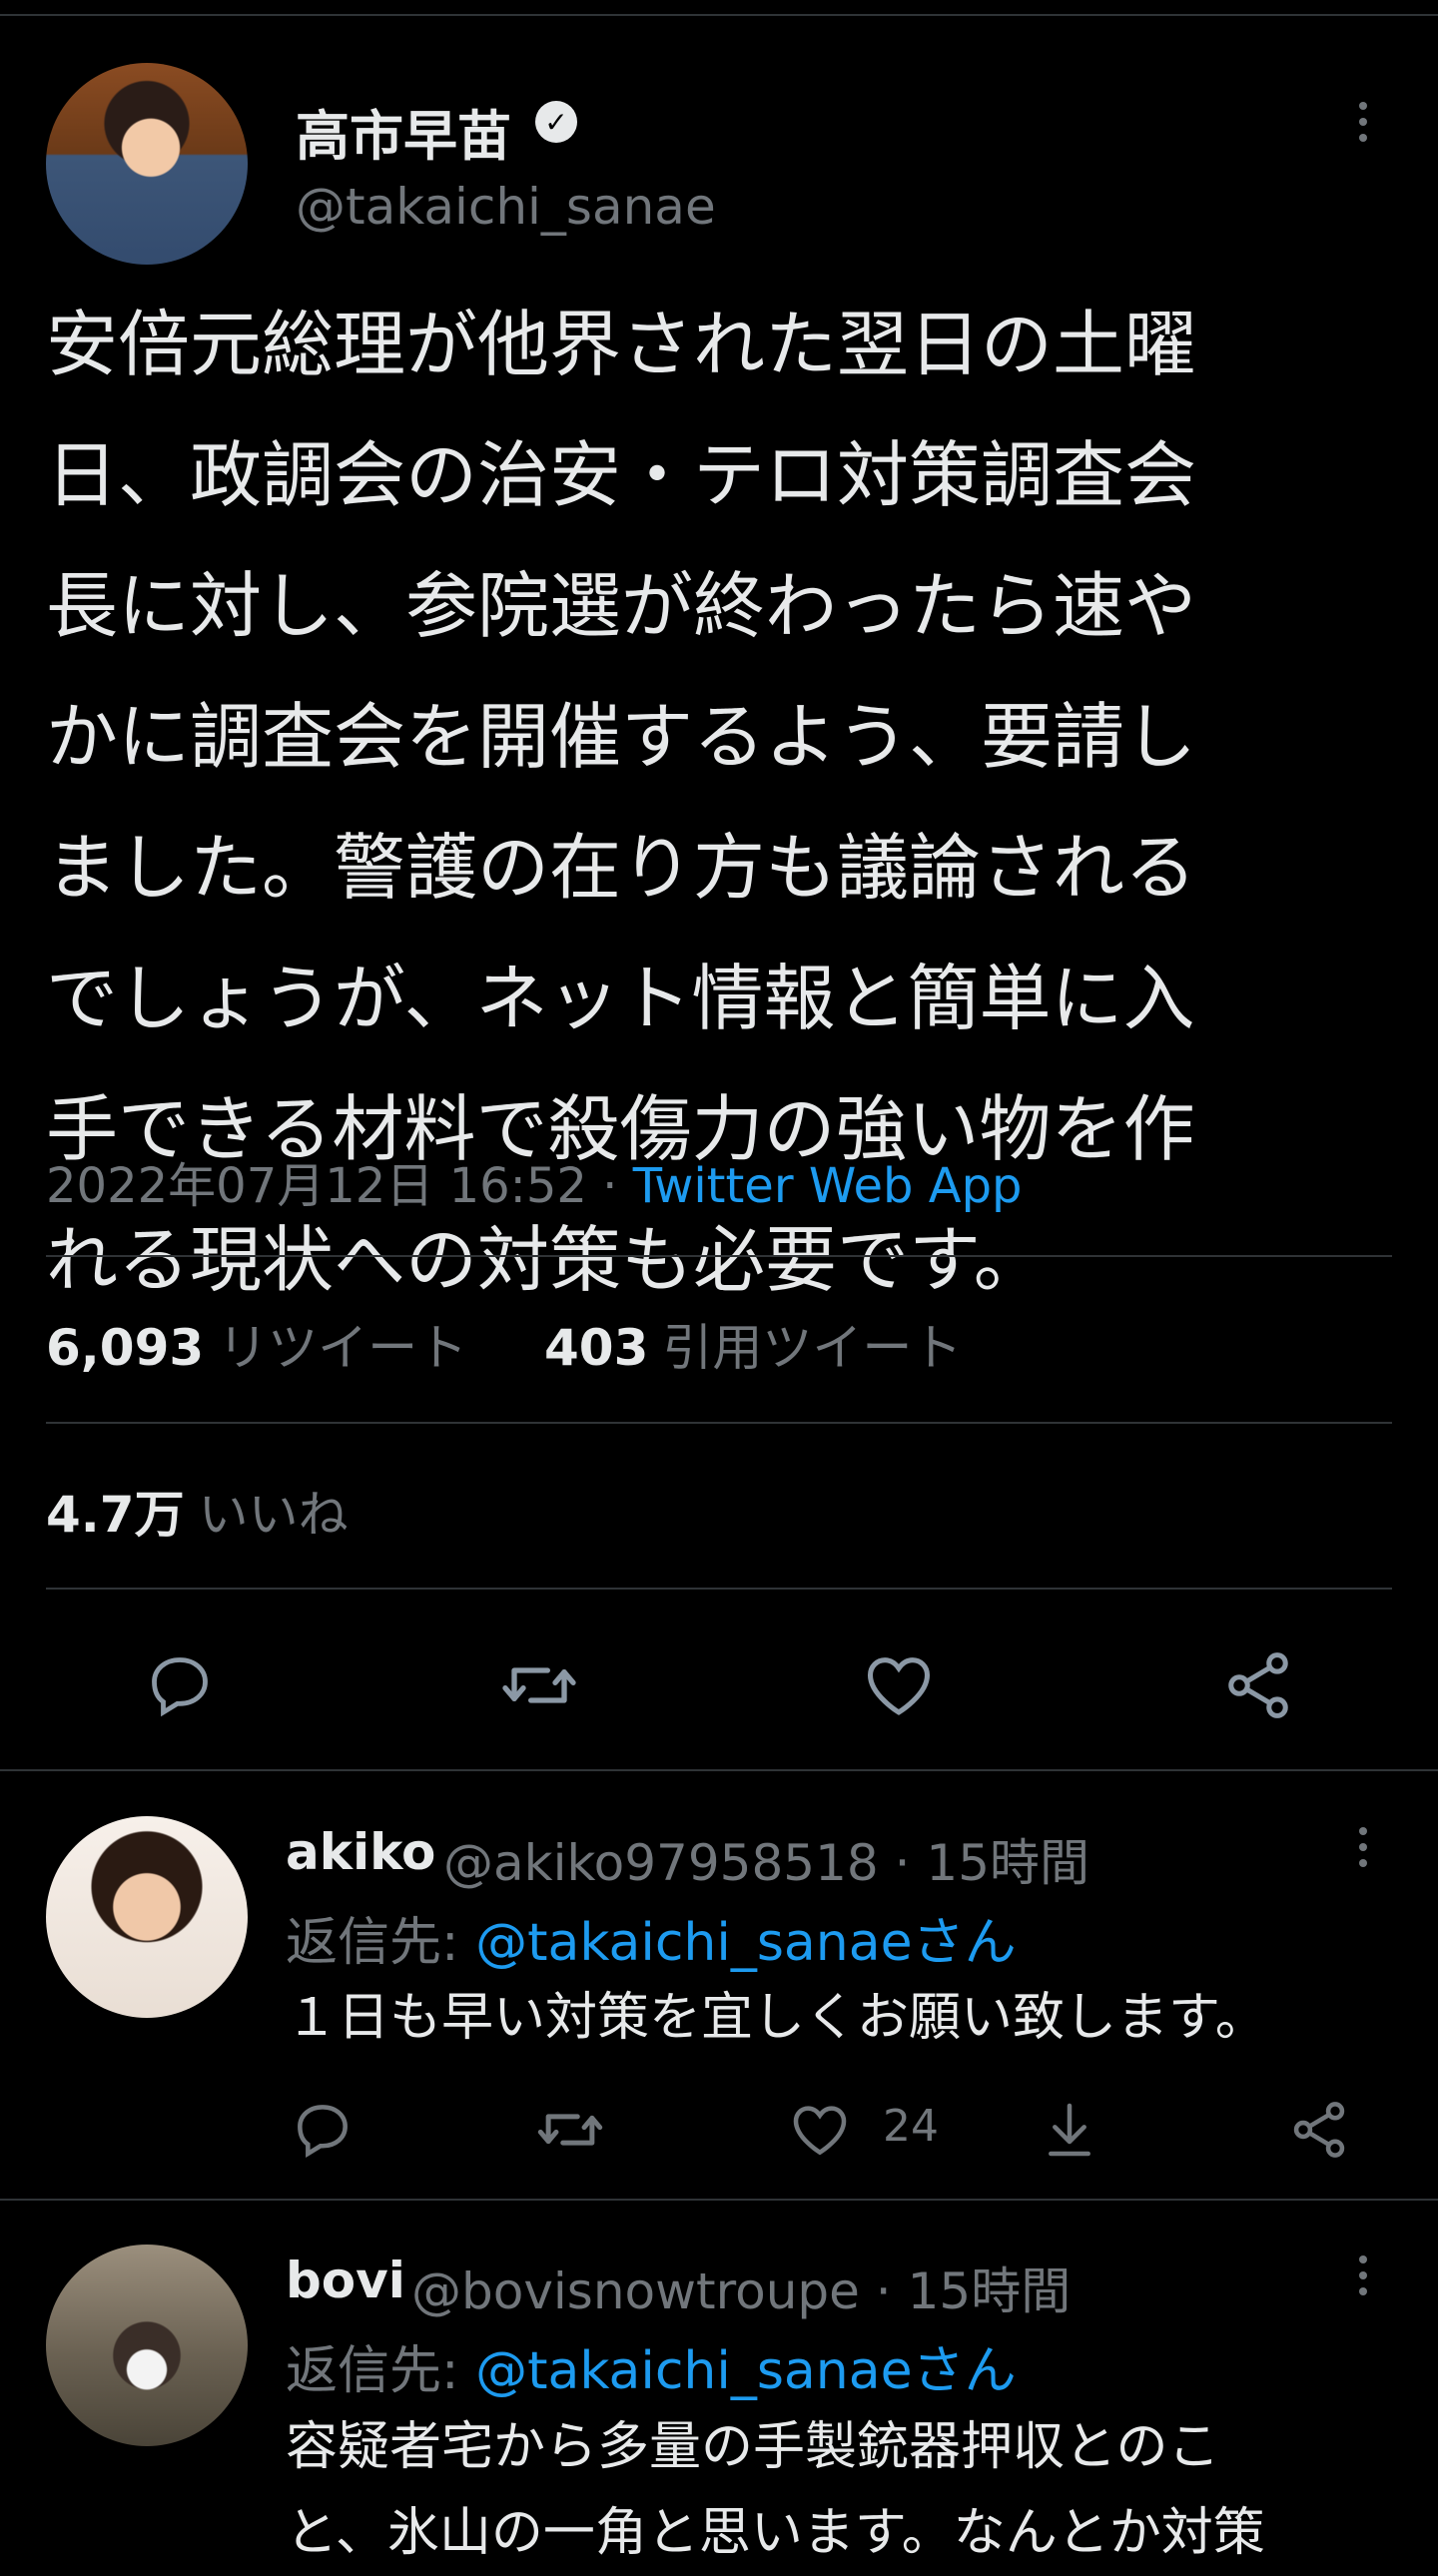 This screenshot has height=2576, width=1438. What do you see at coordinates (1069, 2130) in the screenshot?
I see `download-icon` at bounding box center [1069, 2130].